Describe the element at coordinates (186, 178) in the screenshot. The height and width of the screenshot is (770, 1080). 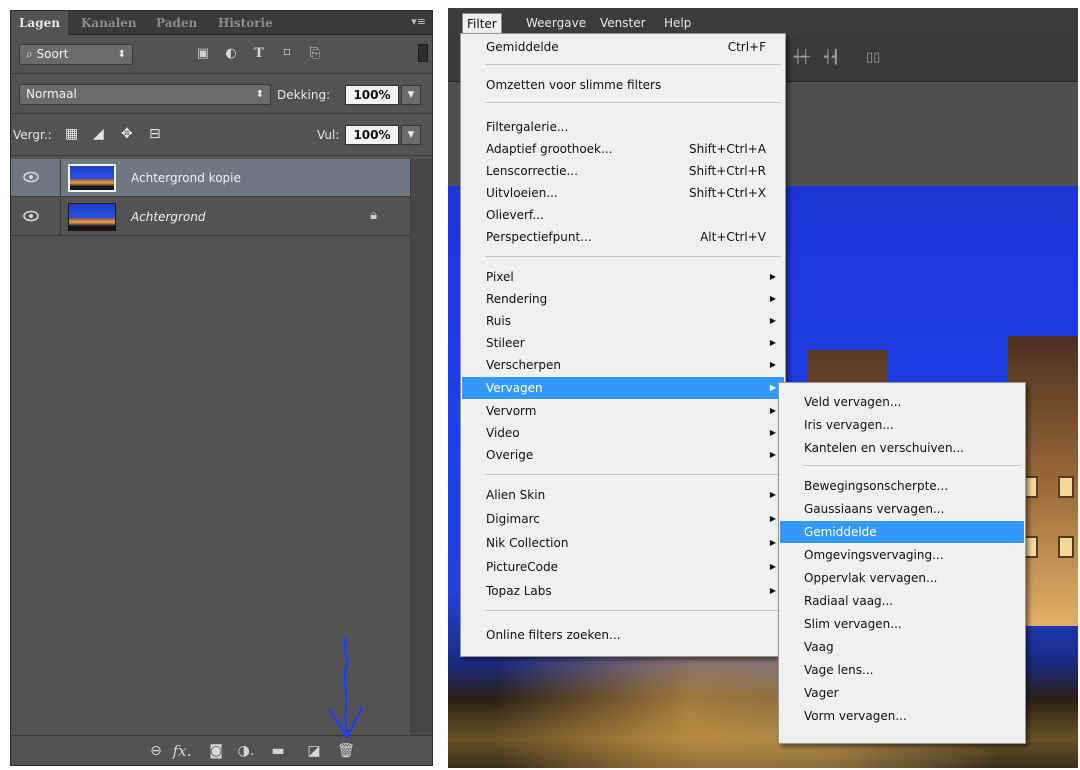
I see `layer-name: Achtergrond kopie` at that location.